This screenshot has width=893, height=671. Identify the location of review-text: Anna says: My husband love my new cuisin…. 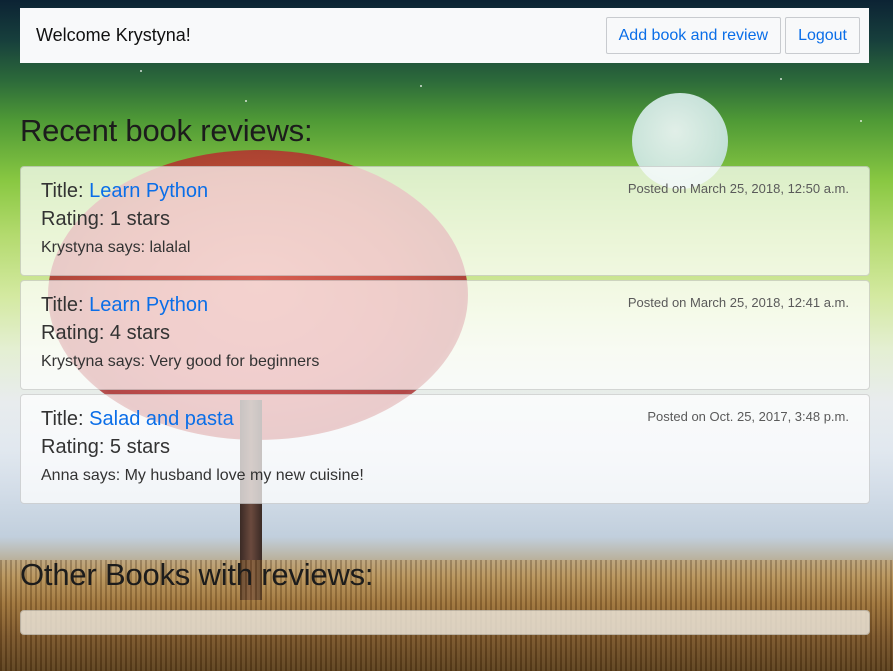
(202, 475).